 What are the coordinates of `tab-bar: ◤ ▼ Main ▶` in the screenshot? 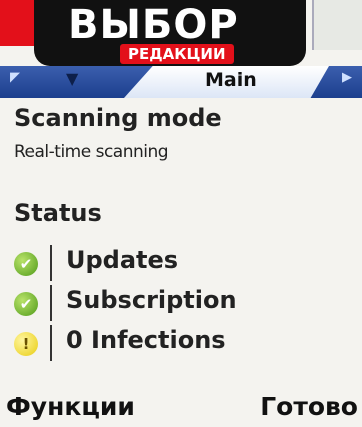 It's located at (181, 82).